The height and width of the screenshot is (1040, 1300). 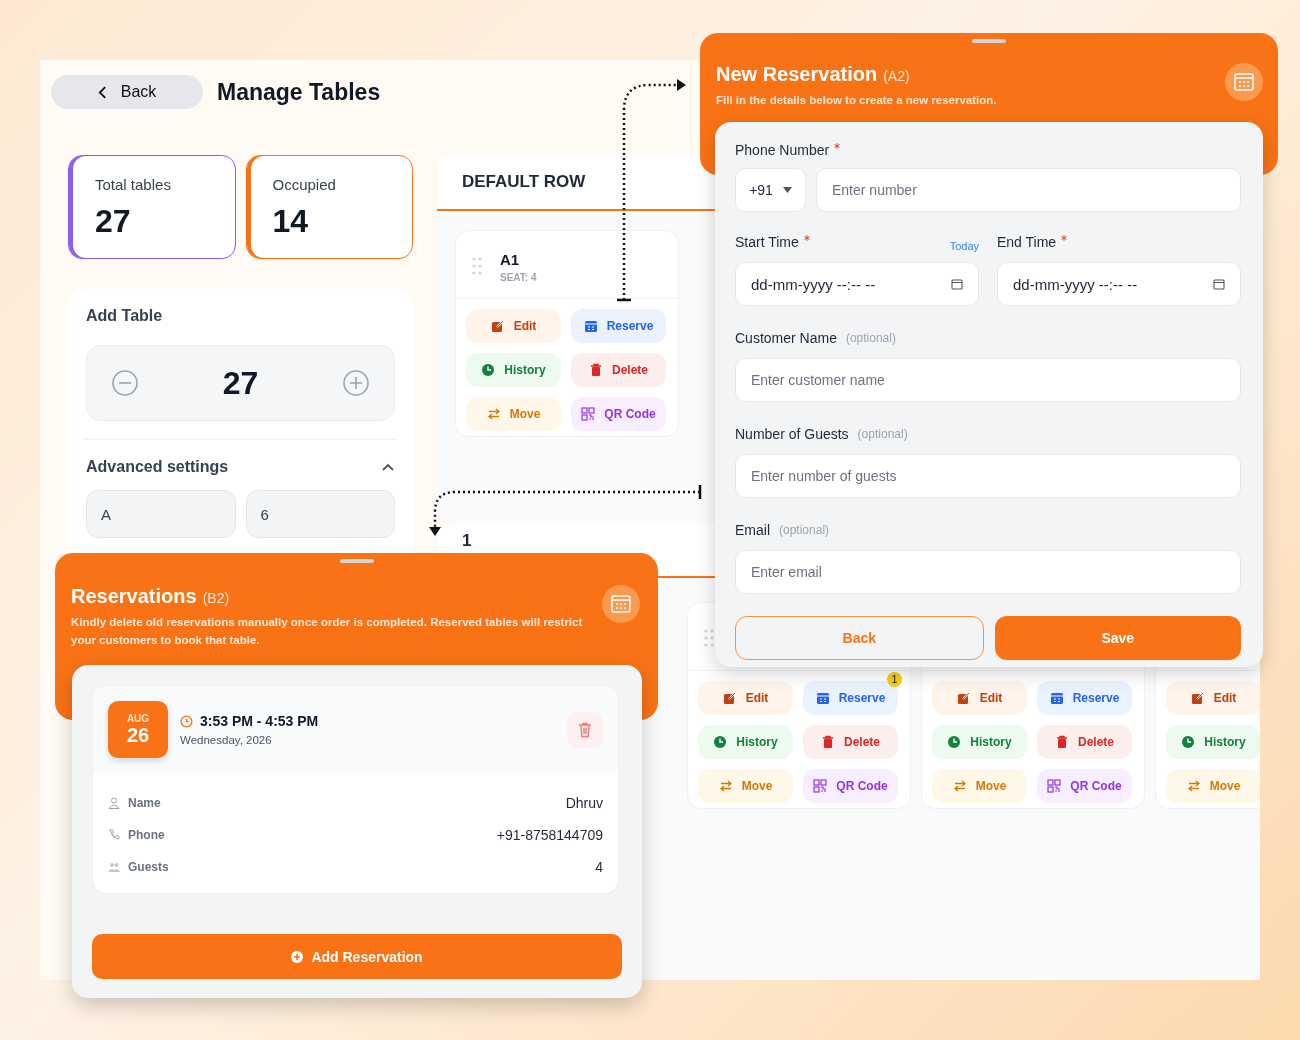 What do you see at coordinates (988, 380) in the screenshot?
I see `text-input: Enter customer name` at bounding box center [988, 380].